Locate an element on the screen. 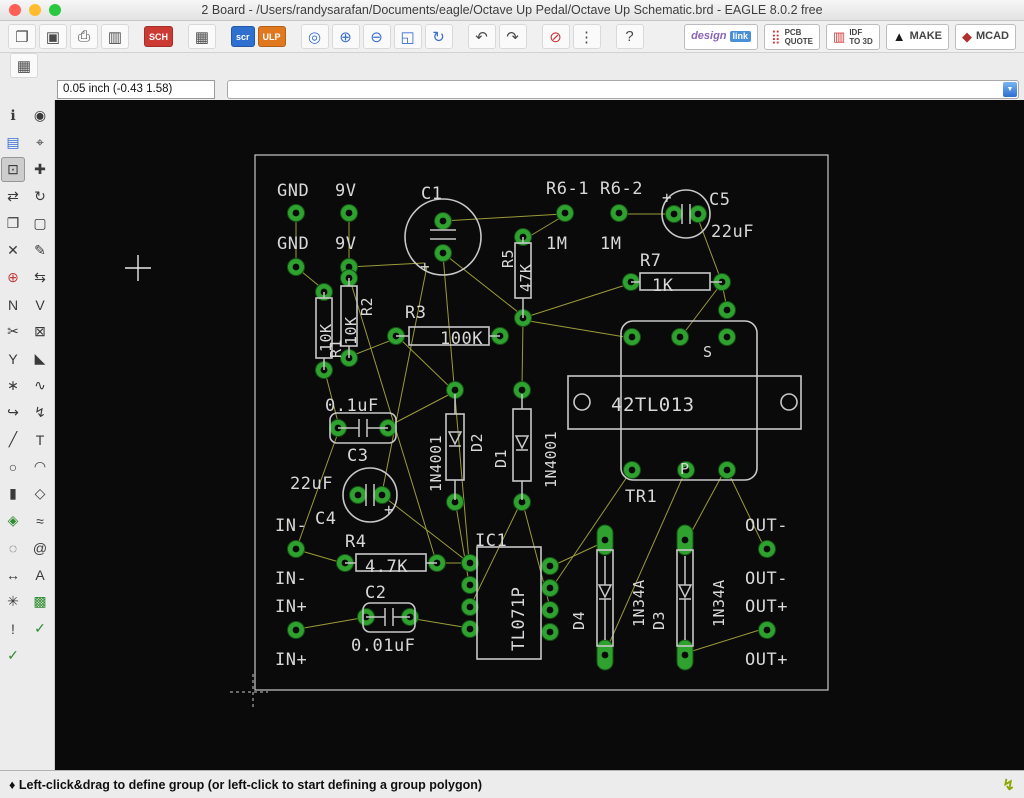 This screenshot has width=1024, height=798. svg-text: D1 is located at coordinates (501, 458).